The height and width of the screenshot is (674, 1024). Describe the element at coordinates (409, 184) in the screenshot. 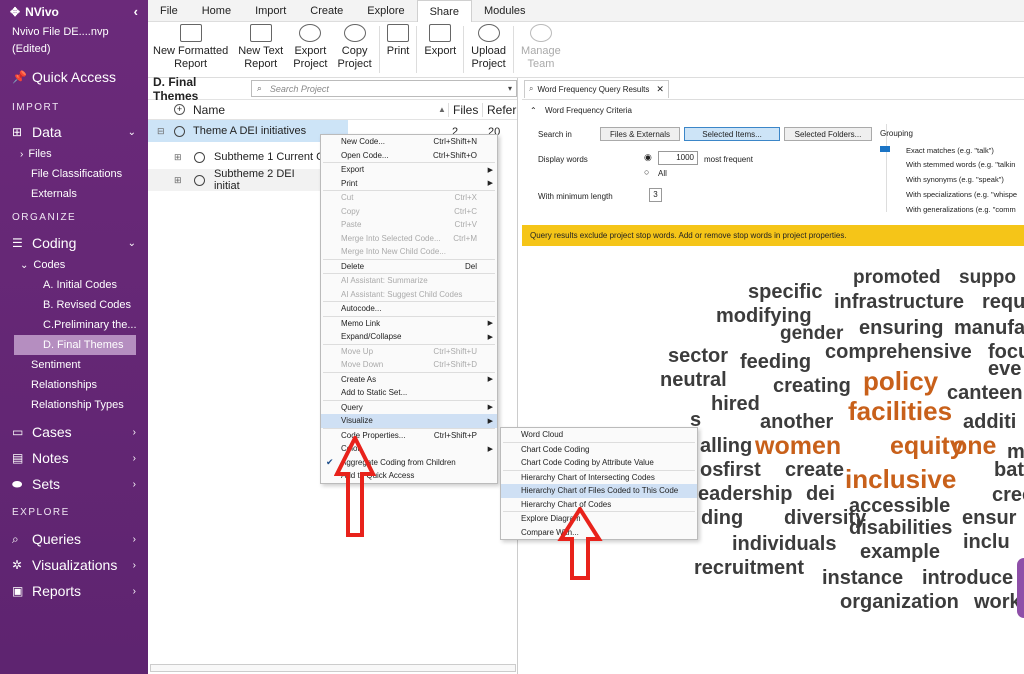

I see `menu-item-print: Print ▶` at that location.